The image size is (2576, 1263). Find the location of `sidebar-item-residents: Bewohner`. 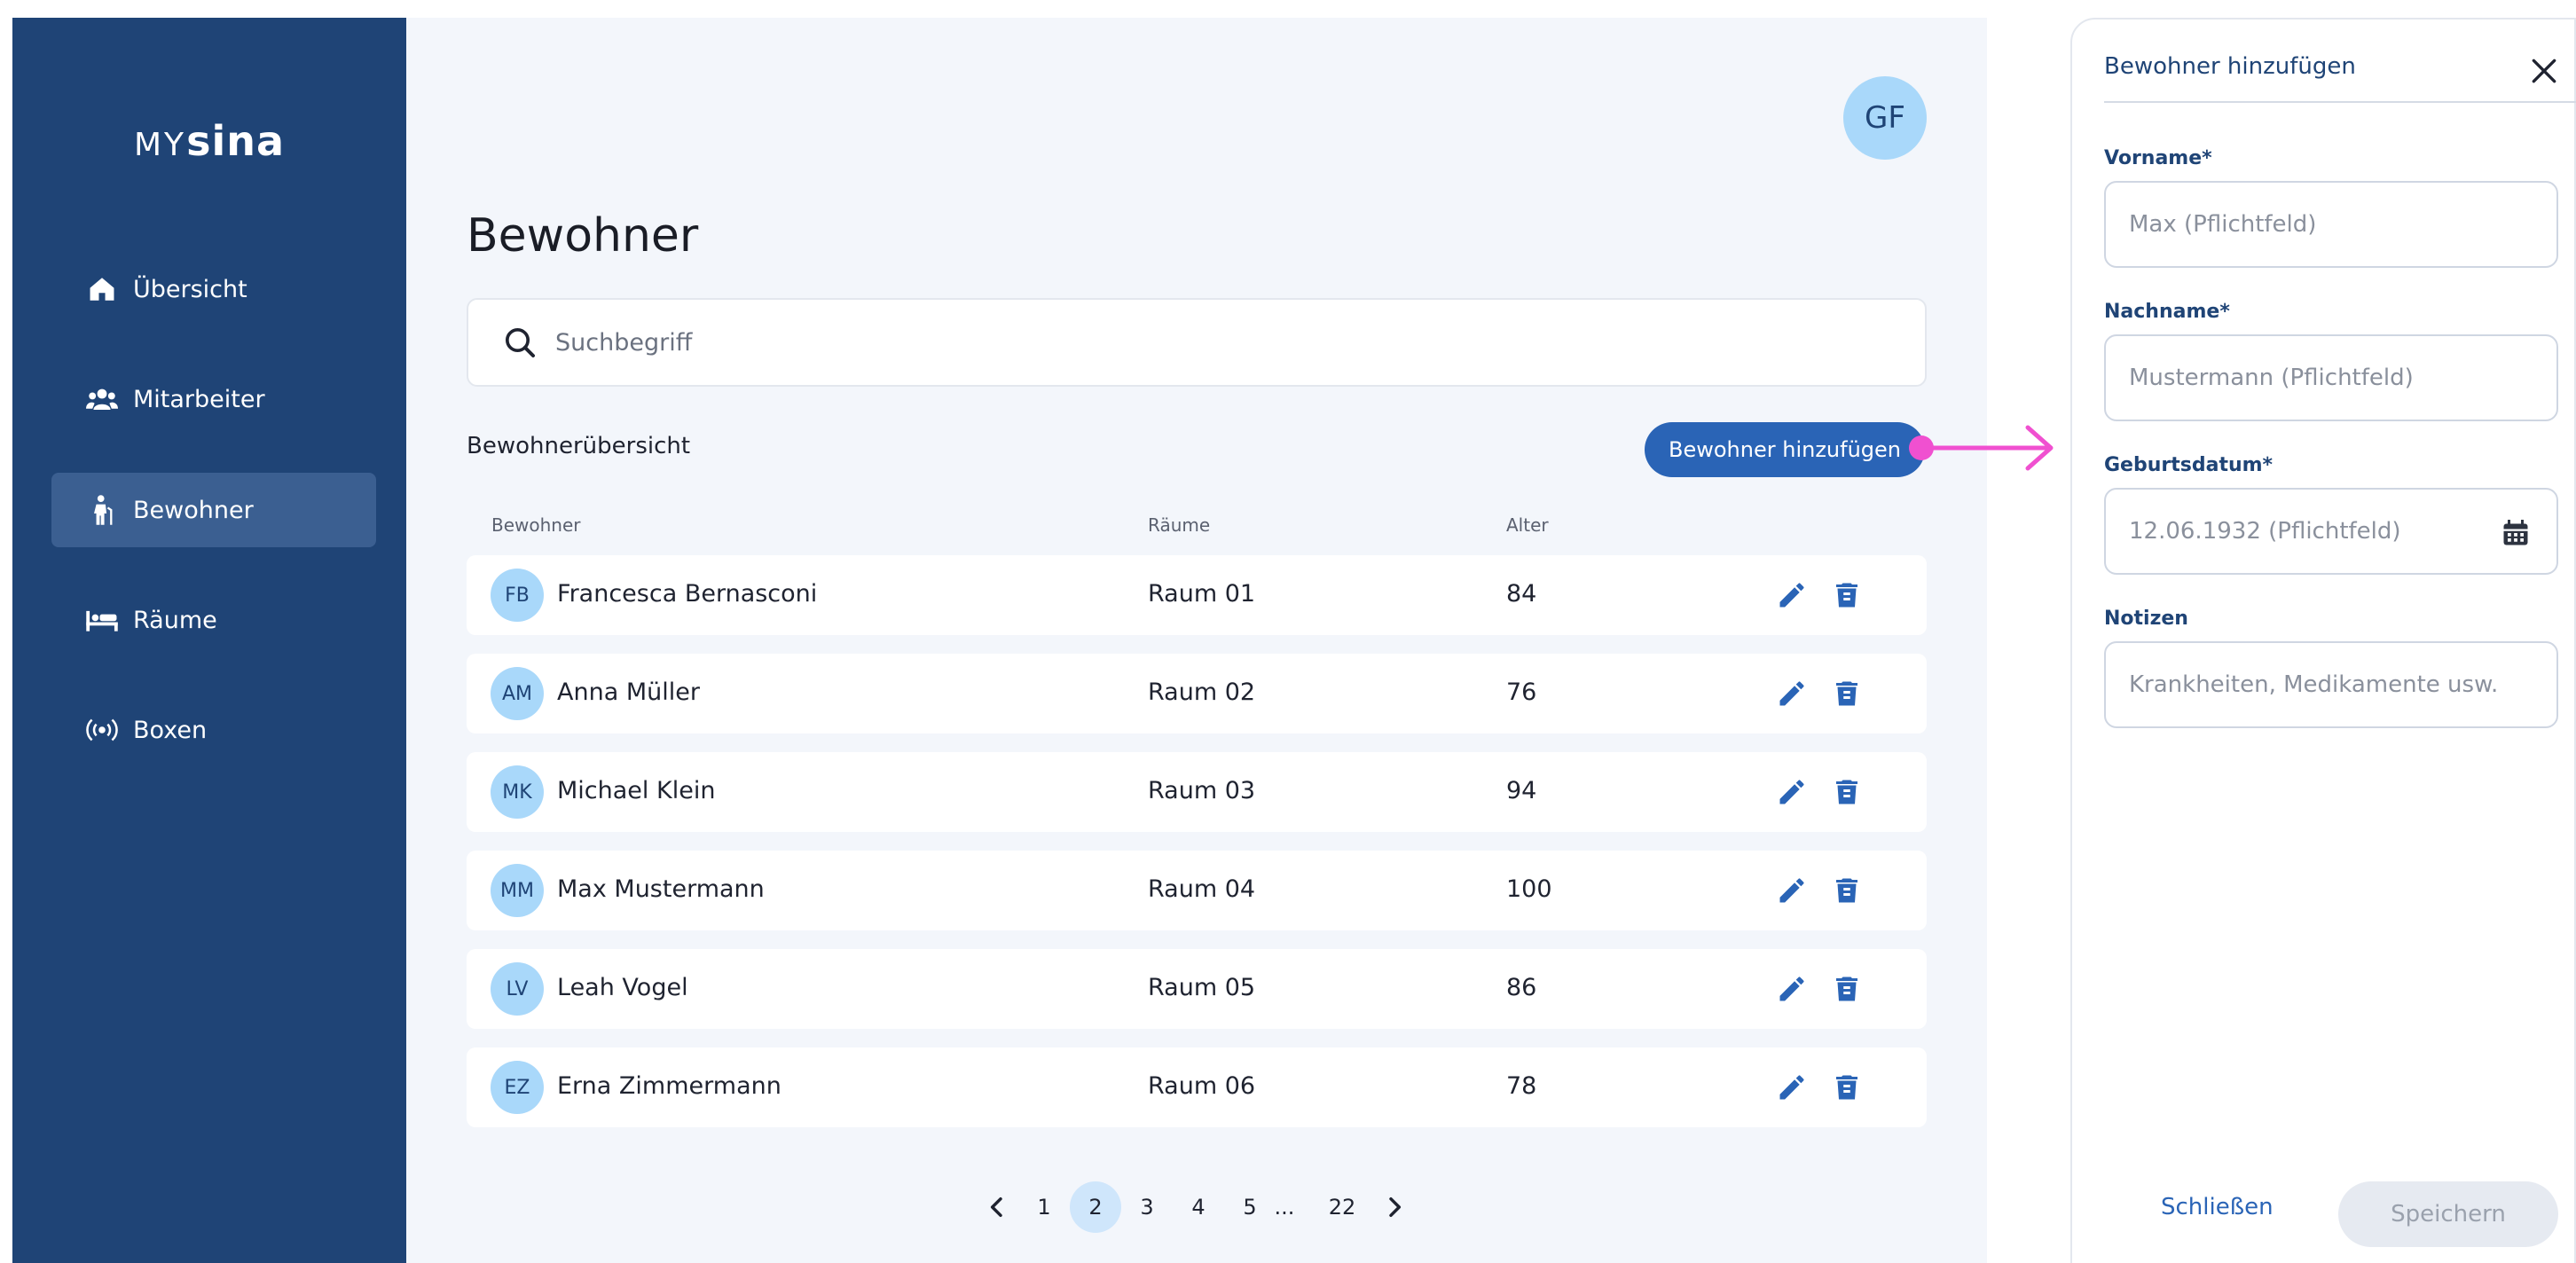

sidebar-item-residents: Bewohner is located at coordinates (213, 510).